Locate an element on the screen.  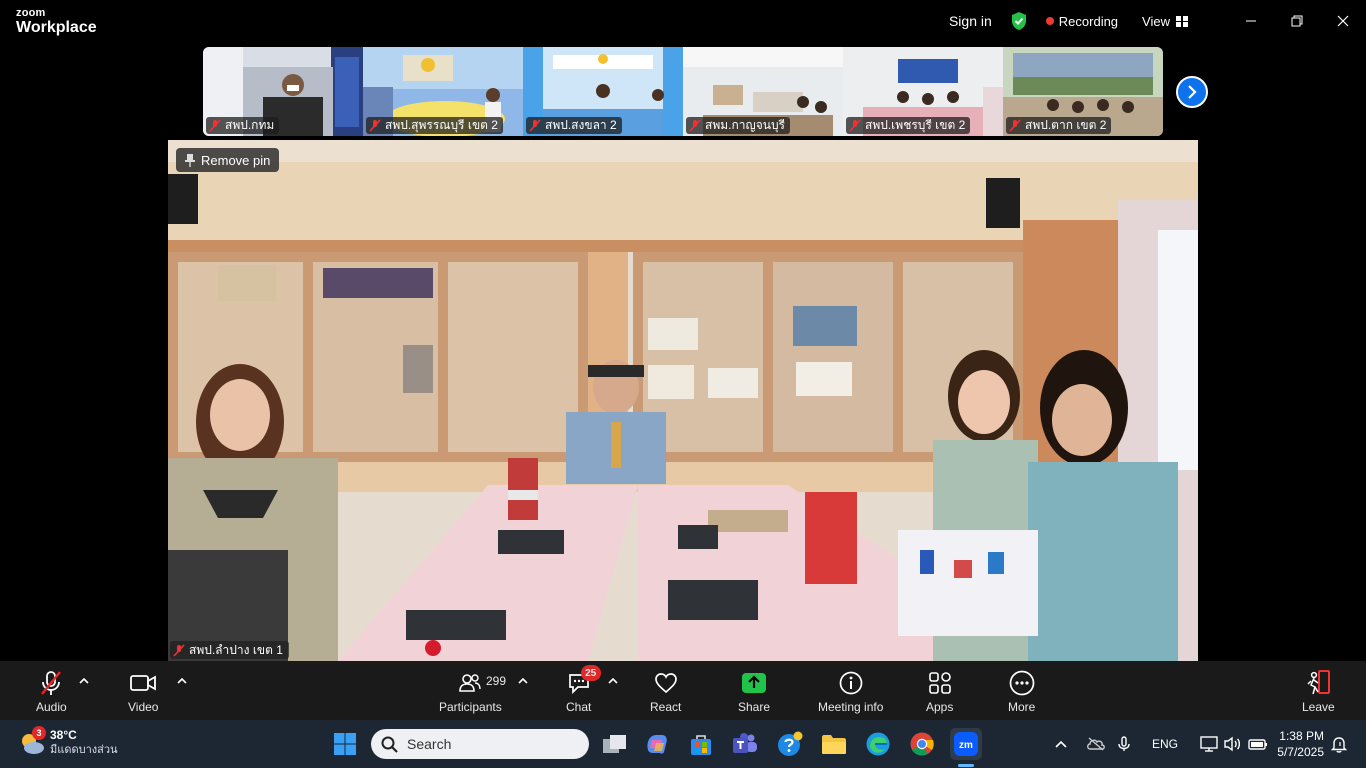
participants-count: 299 is located at coordinates (496, 681).